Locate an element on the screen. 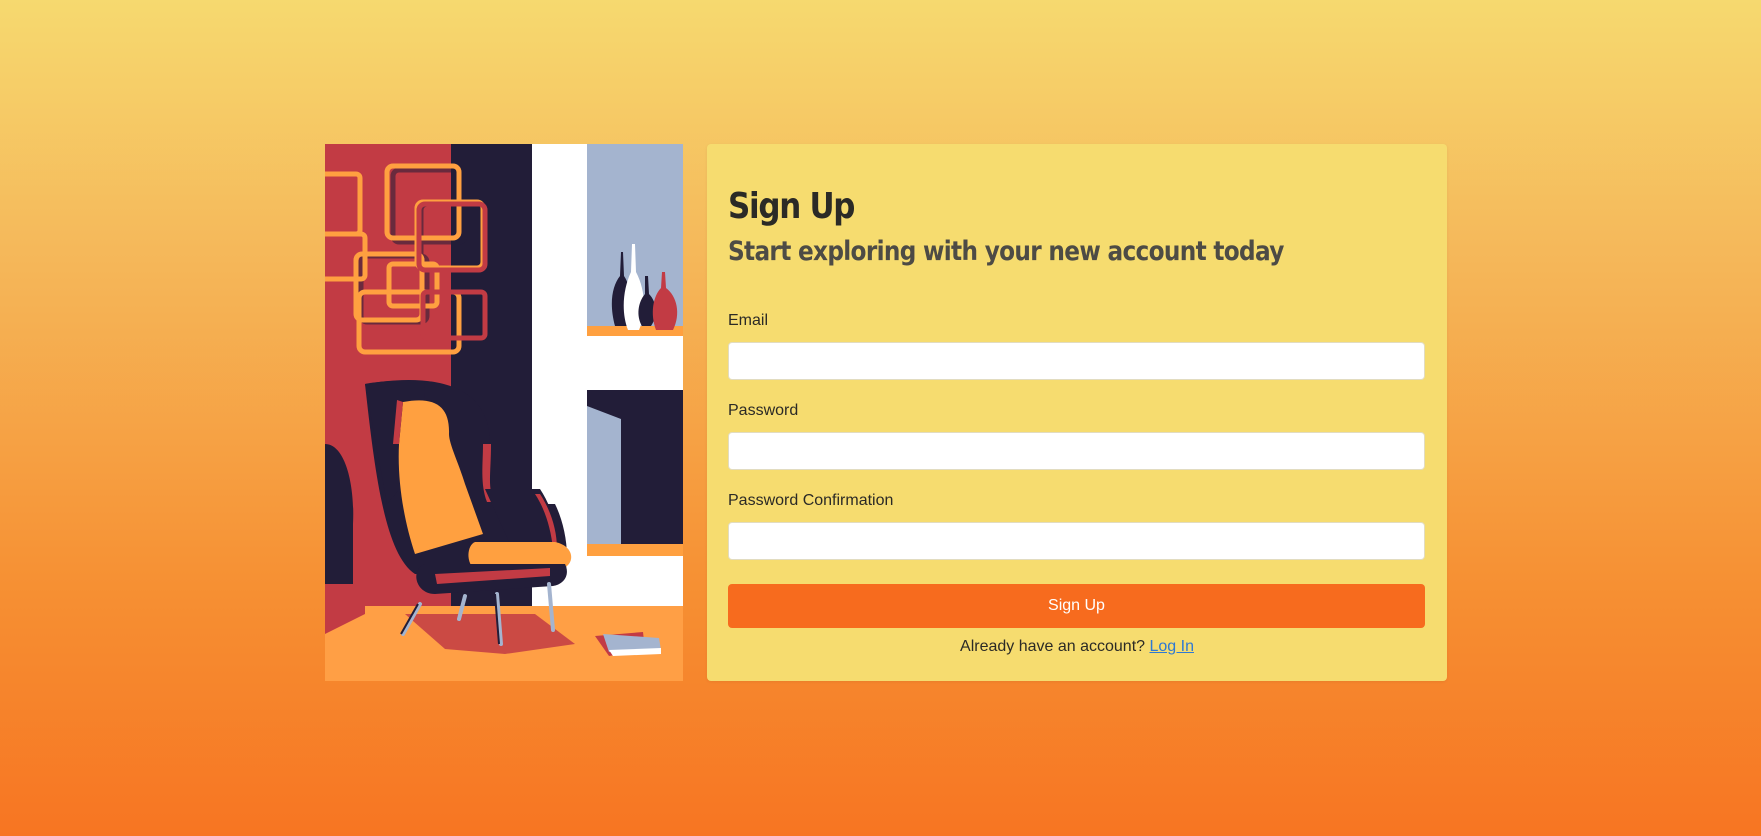 The height and width of the screenshot is (836, 1761). room-illustration is located at coordinates (504, 412).